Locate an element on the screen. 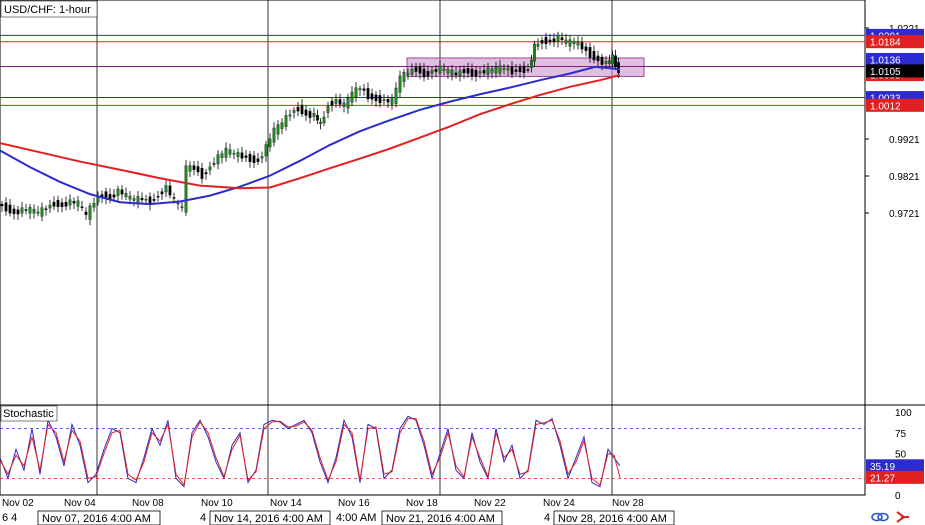  stochastic-title: Stochastic is located at coordinates (28, 414).